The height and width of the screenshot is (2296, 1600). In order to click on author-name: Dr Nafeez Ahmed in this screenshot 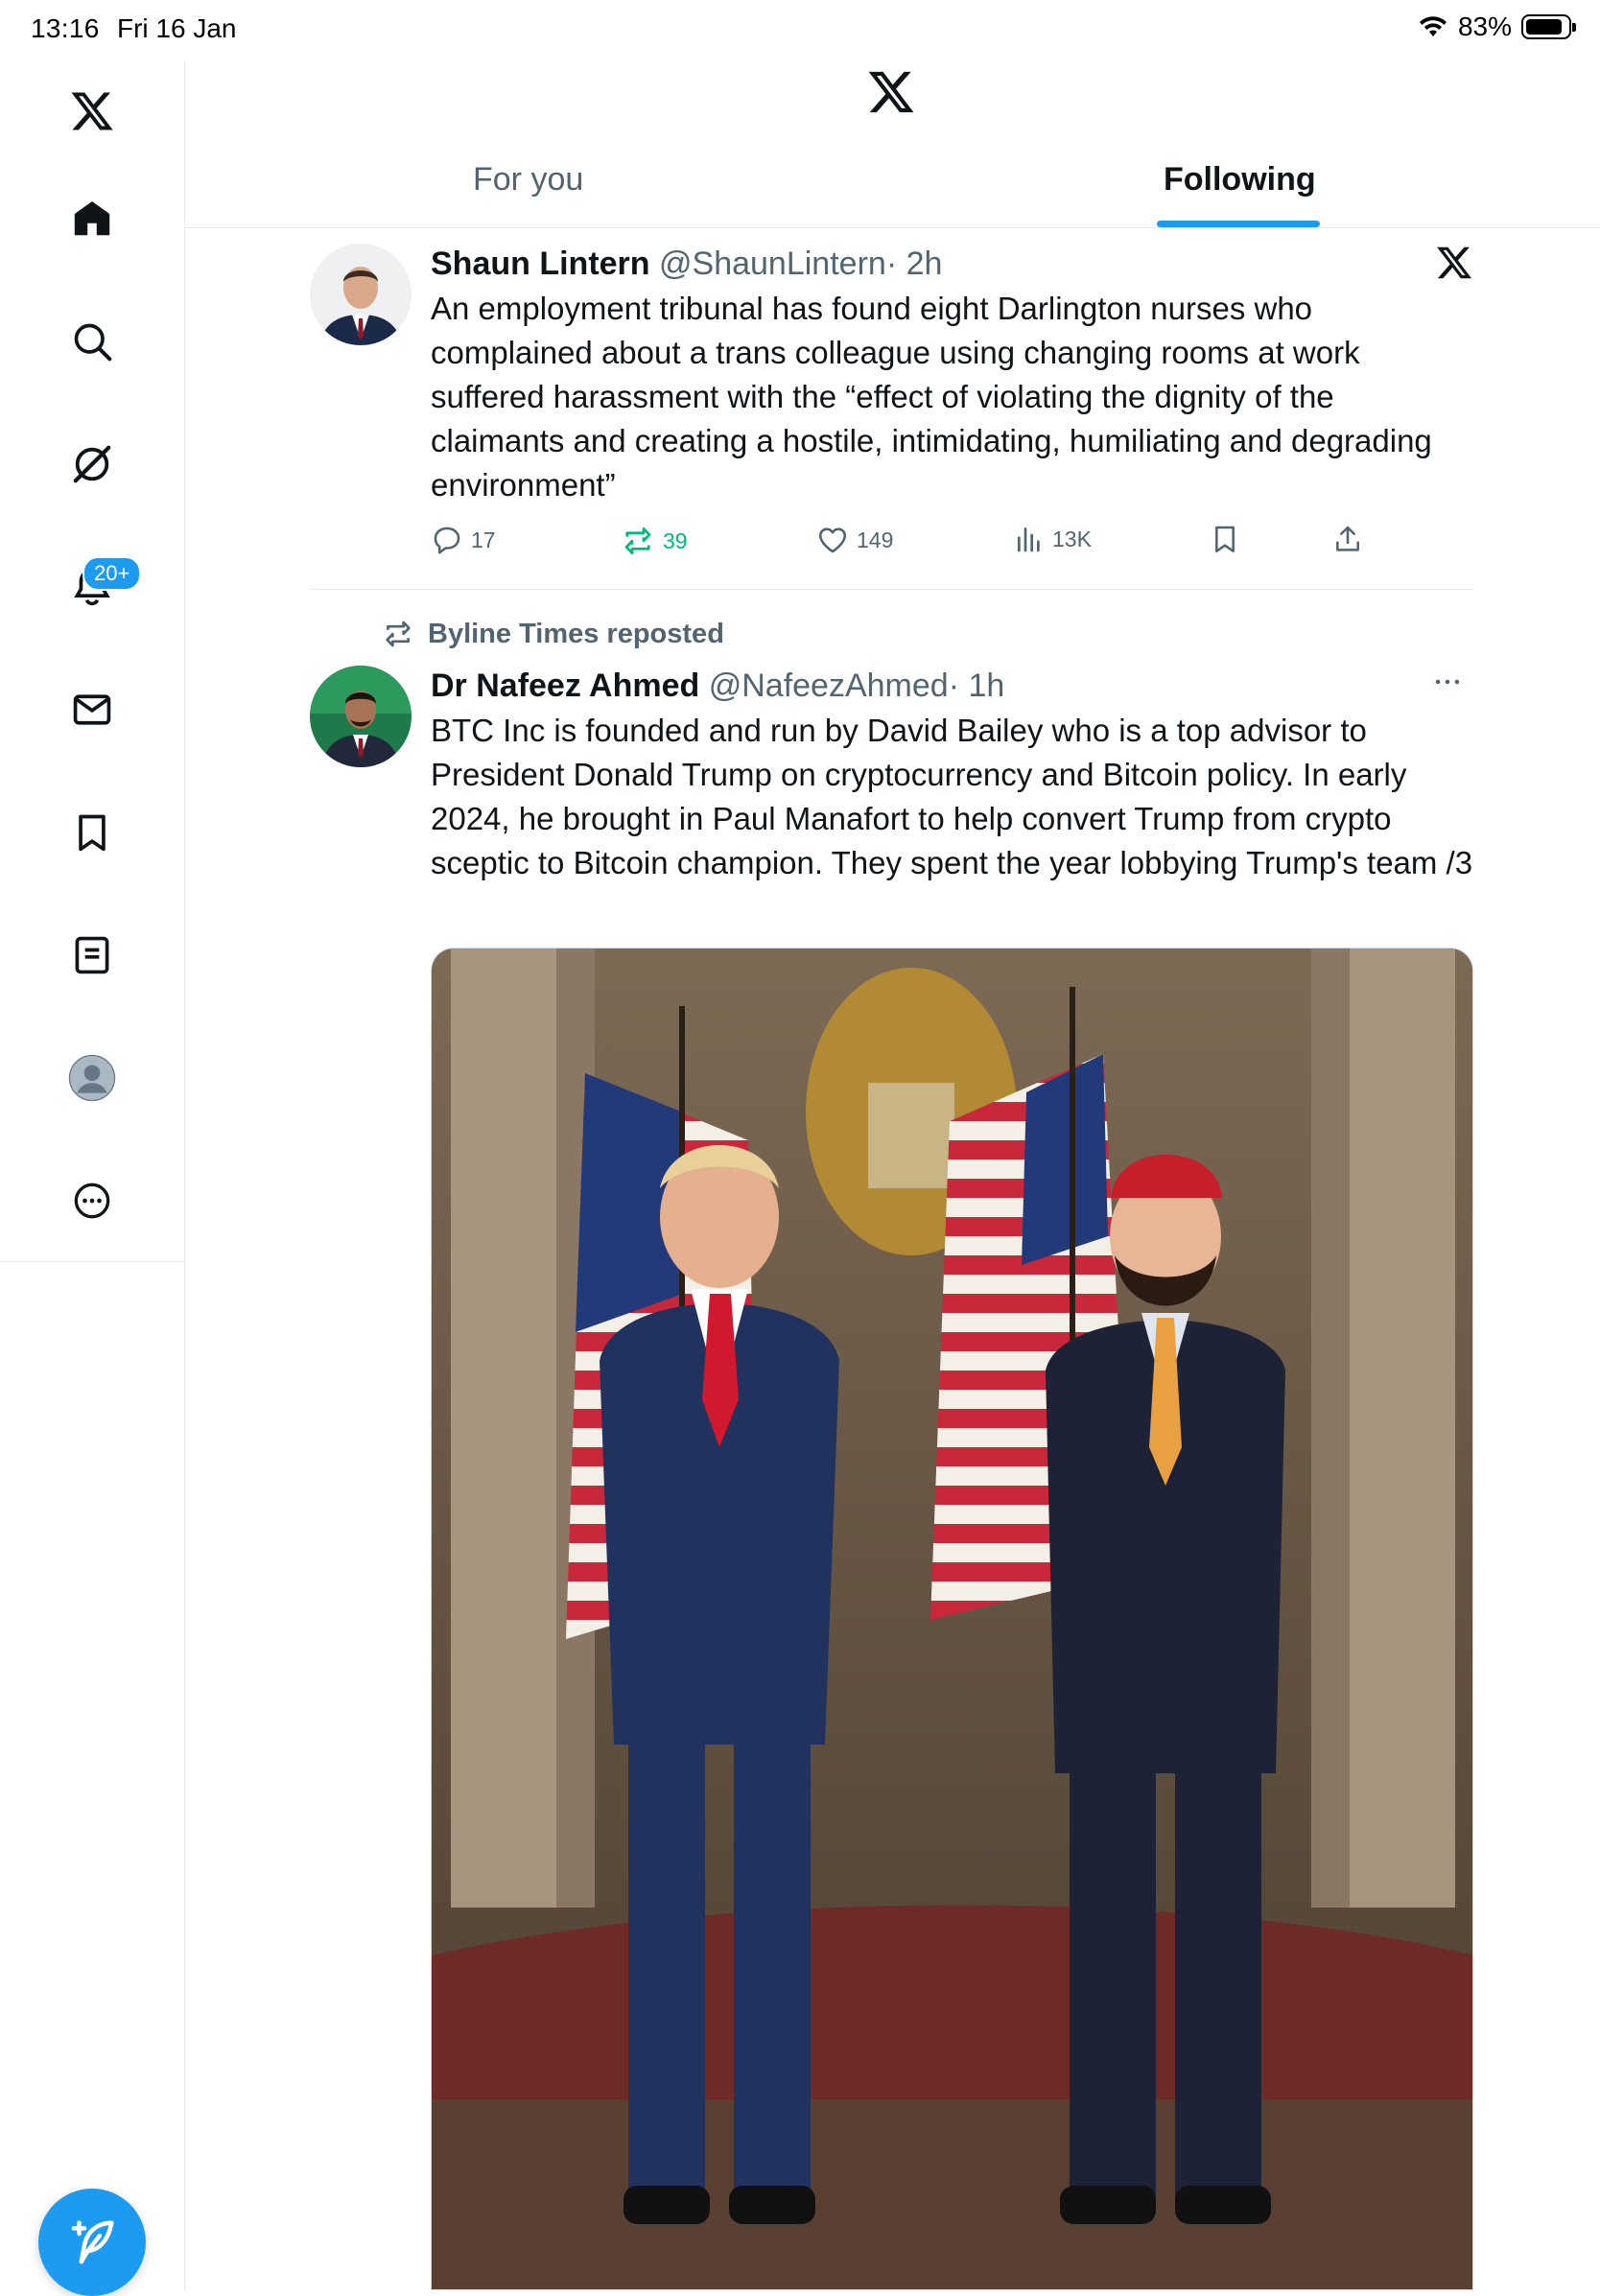, I will do `click(565, 686)`.